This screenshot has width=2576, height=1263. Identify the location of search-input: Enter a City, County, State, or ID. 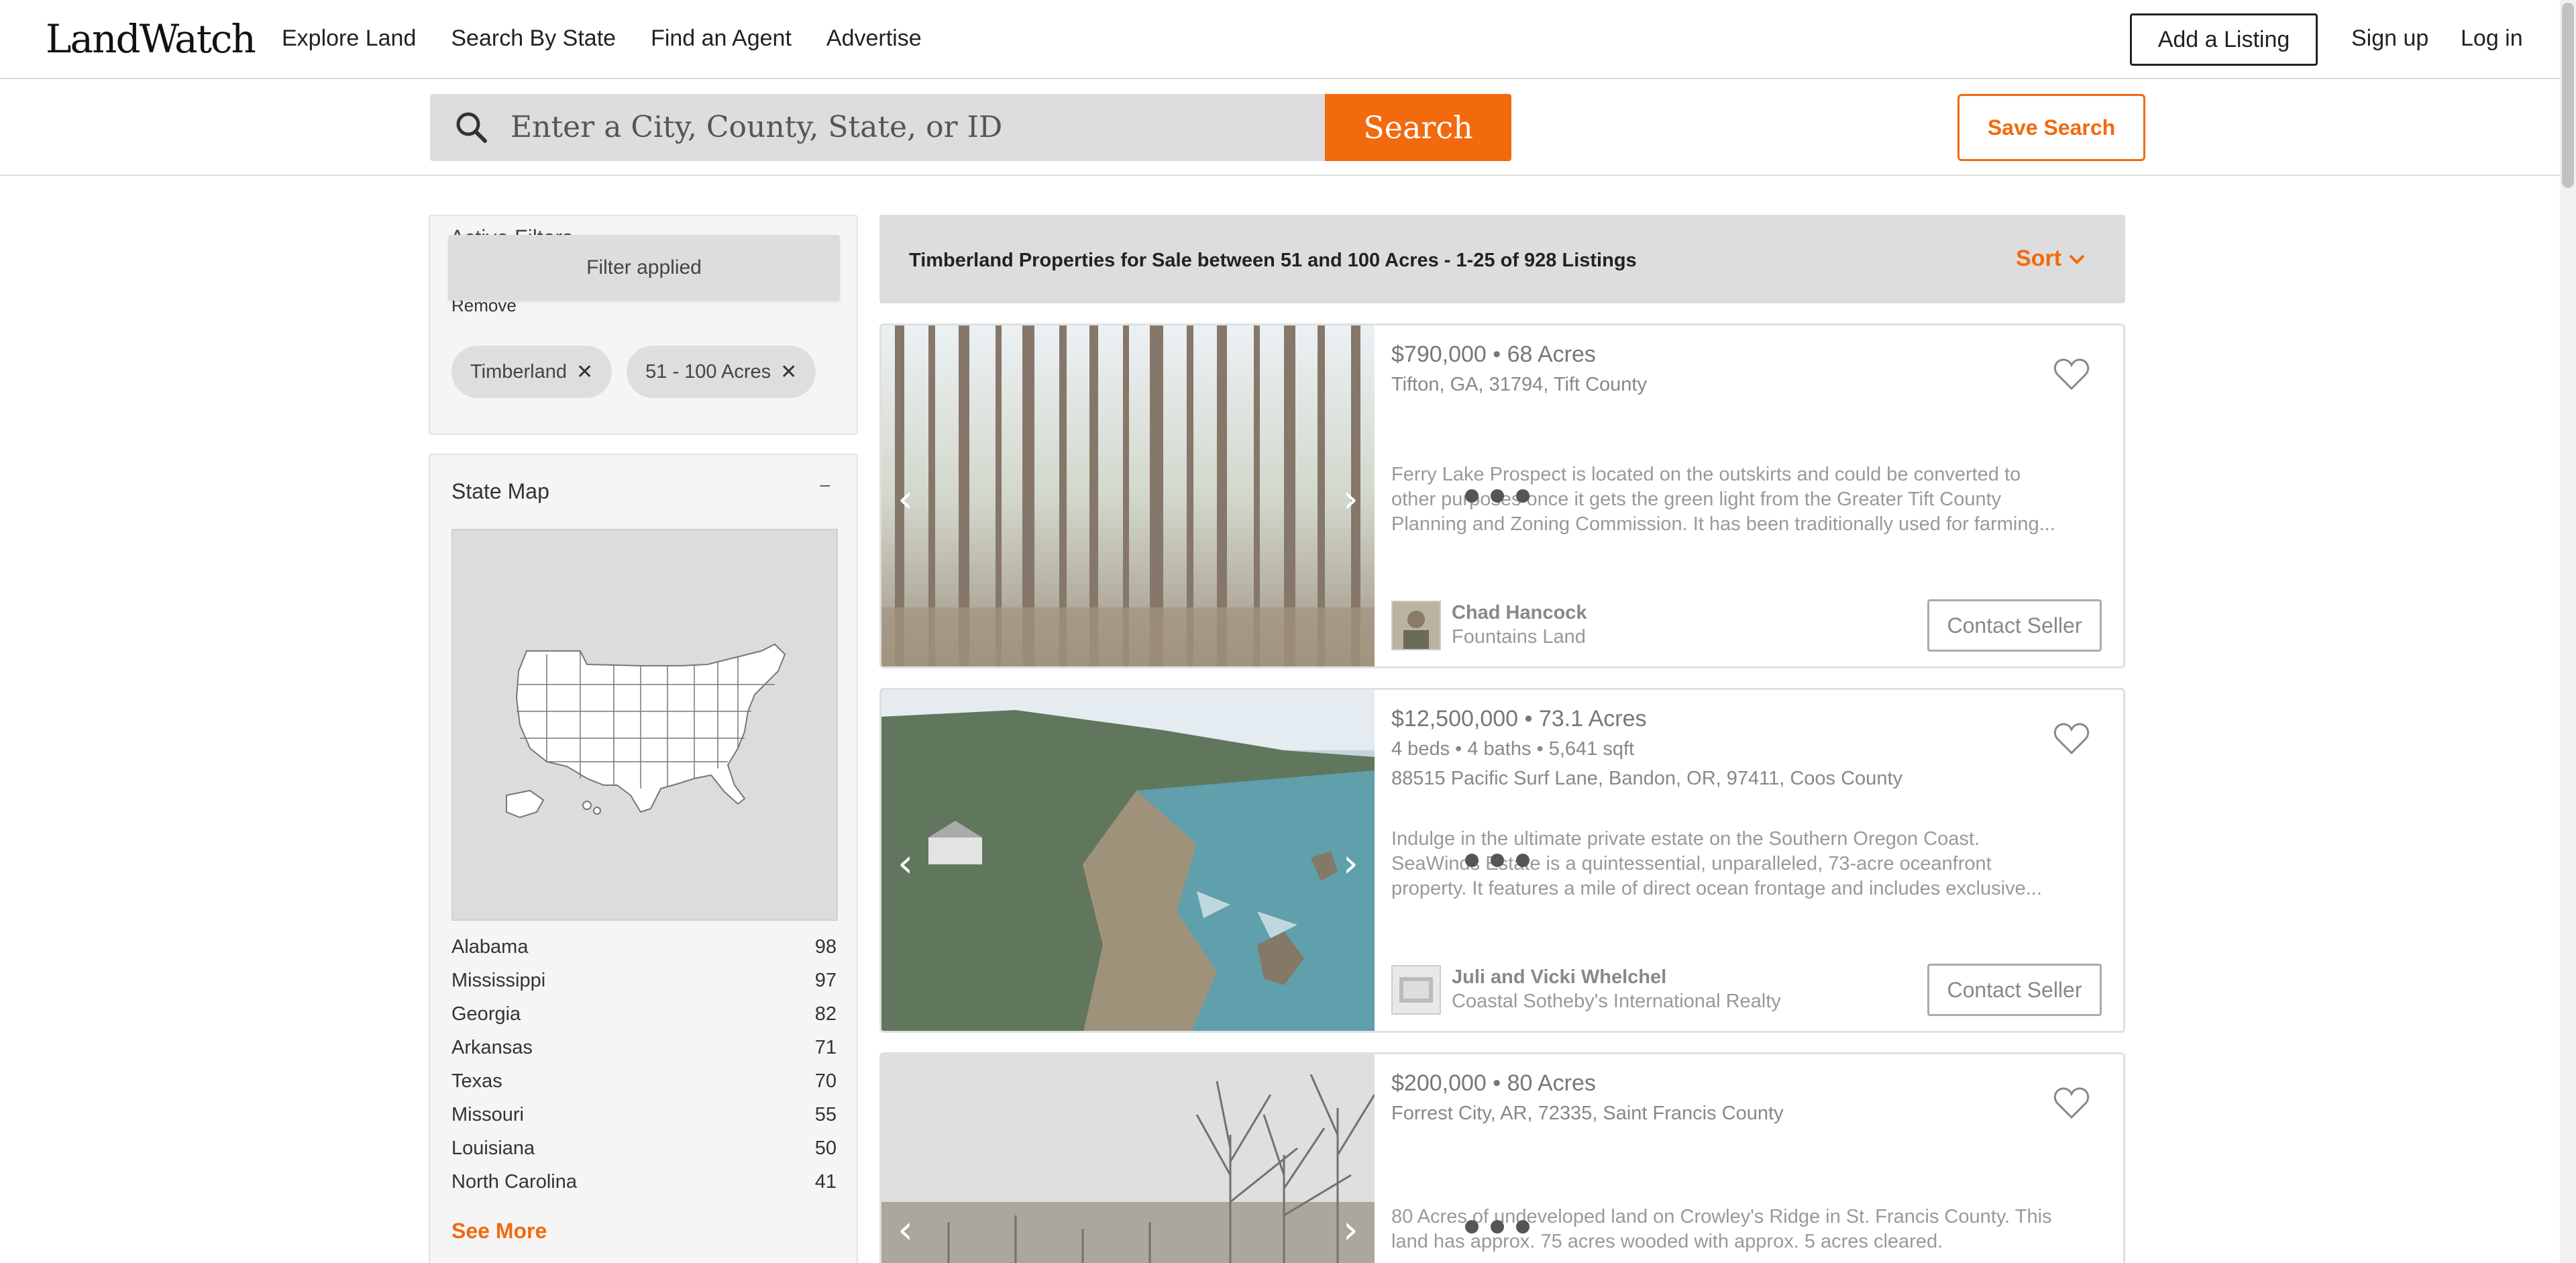
(877, 128).